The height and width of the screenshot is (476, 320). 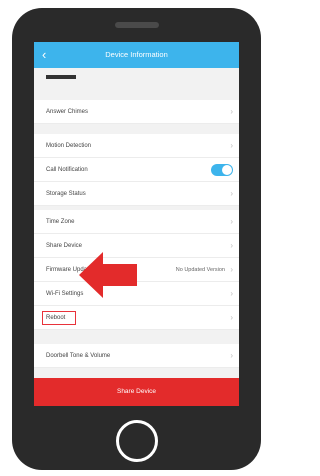 I want to click on row-label: Wi-Fi Settings, so click(x=65, y=294).